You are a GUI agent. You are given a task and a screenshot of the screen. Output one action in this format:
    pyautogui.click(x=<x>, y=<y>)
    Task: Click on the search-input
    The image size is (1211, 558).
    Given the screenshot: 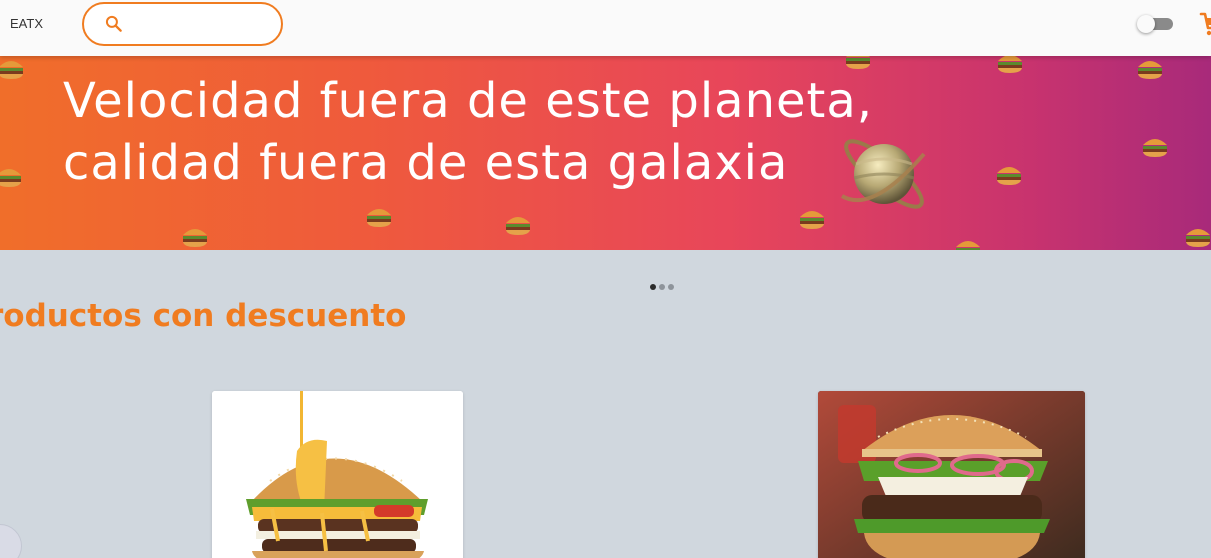 What is the action you would take?
    pyautogui.click(x=204, y=24)
    